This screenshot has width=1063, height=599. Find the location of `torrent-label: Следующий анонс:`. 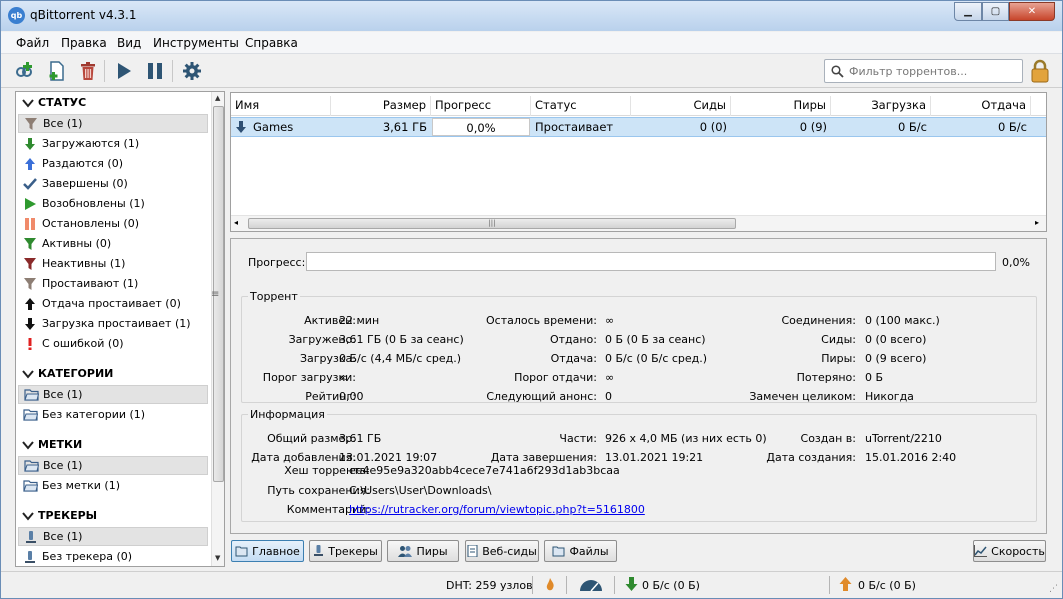

torrent-label: Следующий анонс: is located at coordinates (541, 396).